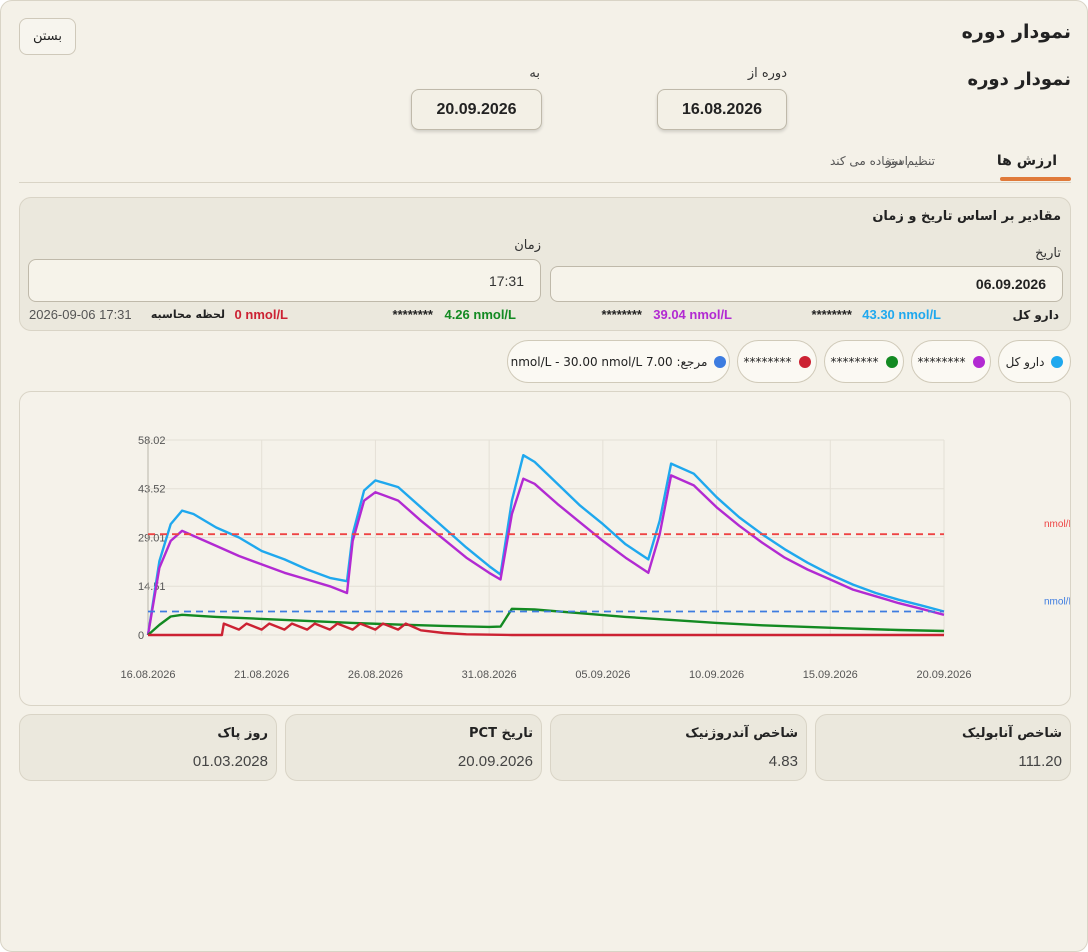 The image size is (1088, 952). I want to click on legend-chip-red: ********, so click(777, 361).